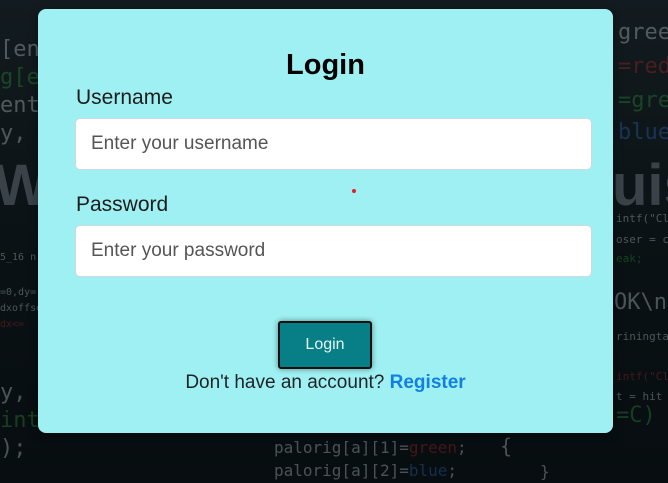  Describe the element at coordinates (643, 132) in the screenshot. I see `bg-code-line: blue` at that location.